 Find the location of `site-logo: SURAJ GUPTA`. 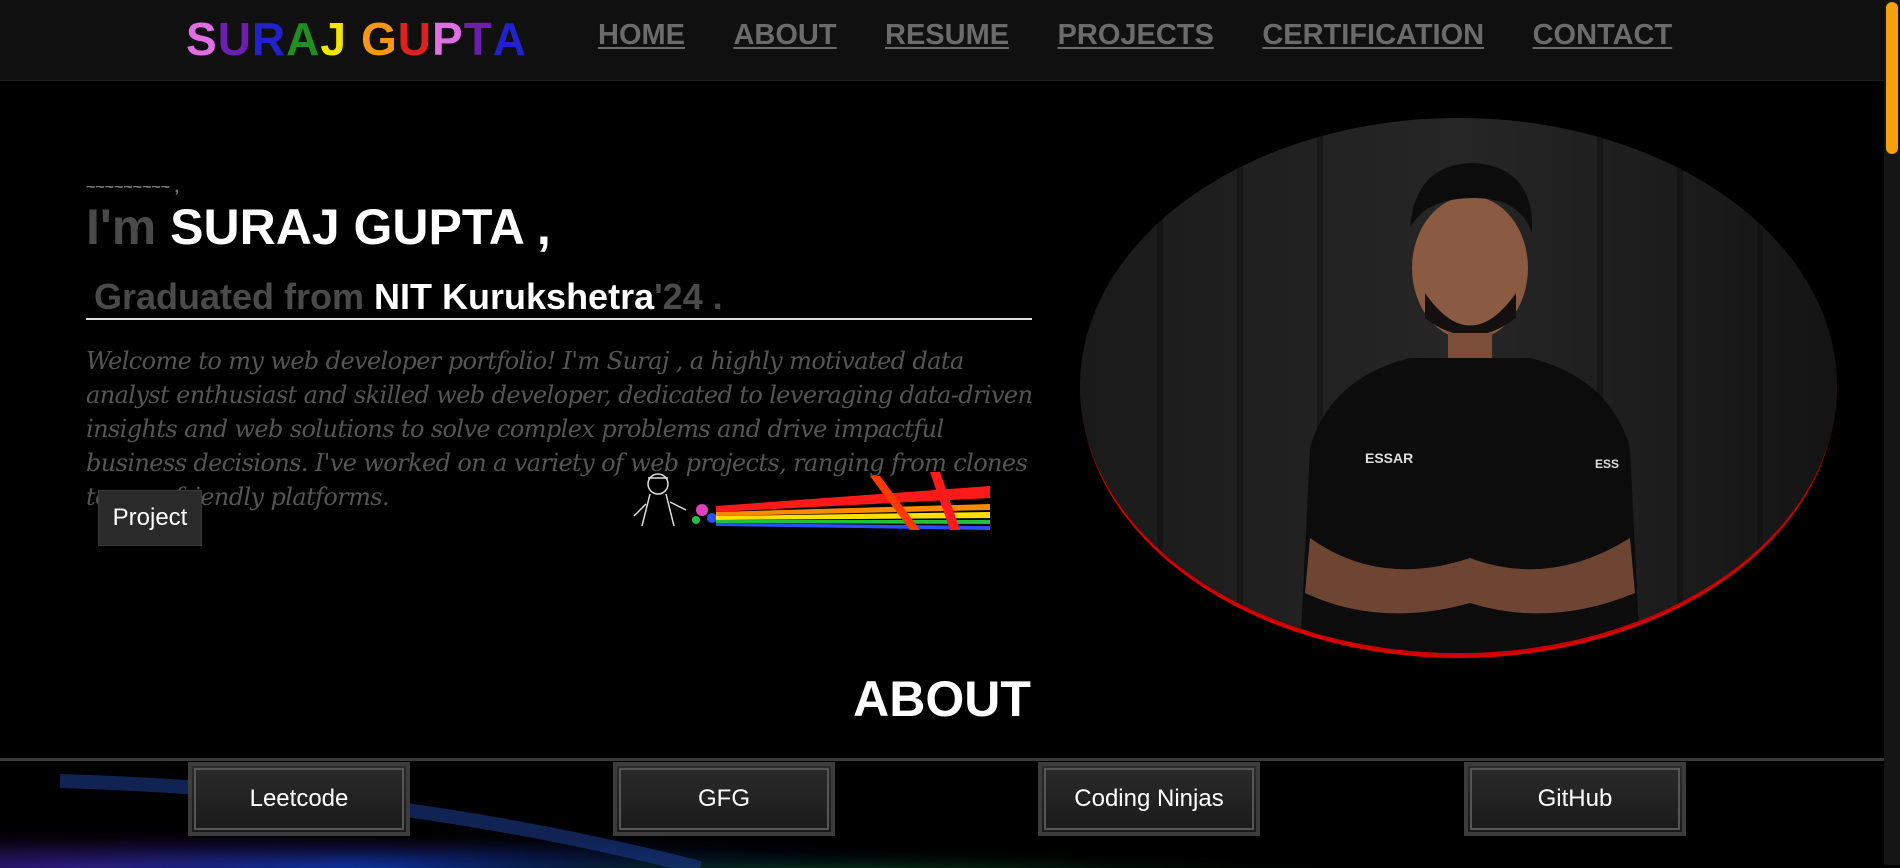

site-logo: SURAJ GUPTA is located at coordinates (356, 39).